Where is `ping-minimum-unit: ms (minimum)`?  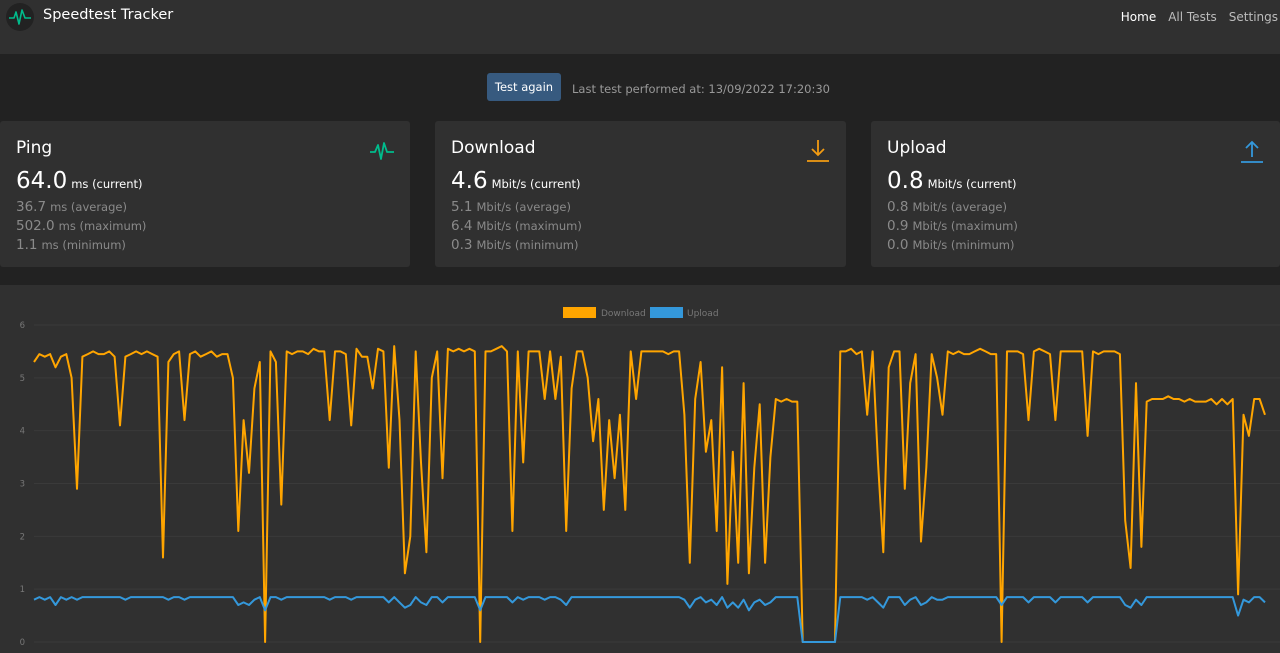 ping-minimum-unit: ms (minimum) is located at coordinates (83, 245).